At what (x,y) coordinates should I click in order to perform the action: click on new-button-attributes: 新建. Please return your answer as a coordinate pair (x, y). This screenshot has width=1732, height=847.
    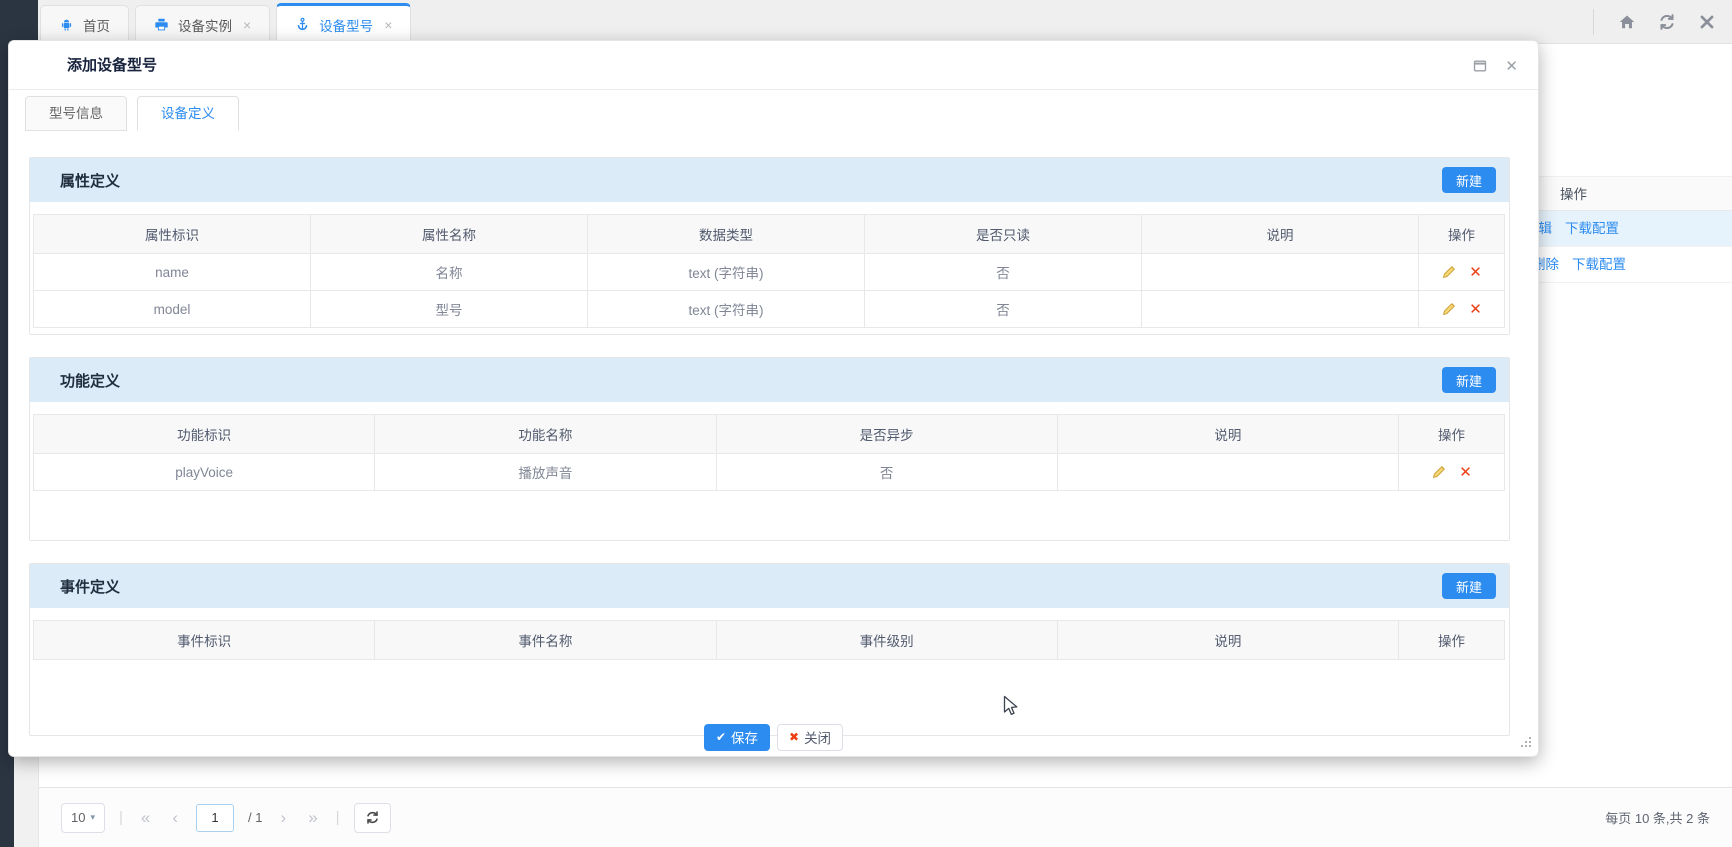
    Looking at the image, I should click on (1469, 180).